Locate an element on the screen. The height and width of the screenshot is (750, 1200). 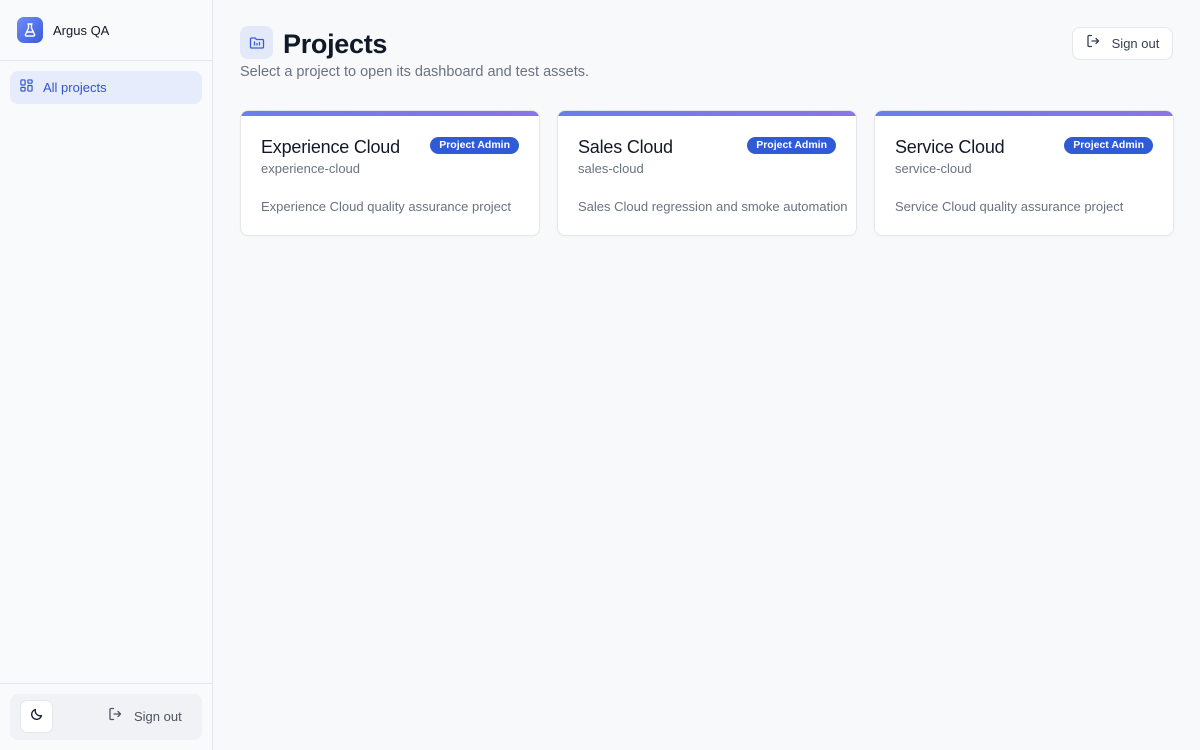
flask-icon is located at coordinates (30, 30).